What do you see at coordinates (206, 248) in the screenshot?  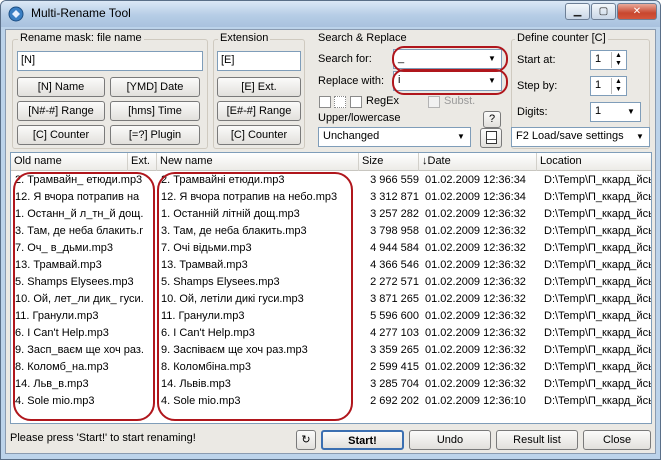 I see `new-name-cell: 7. Очі відьми.mp3` at bounding box center [206, 248].